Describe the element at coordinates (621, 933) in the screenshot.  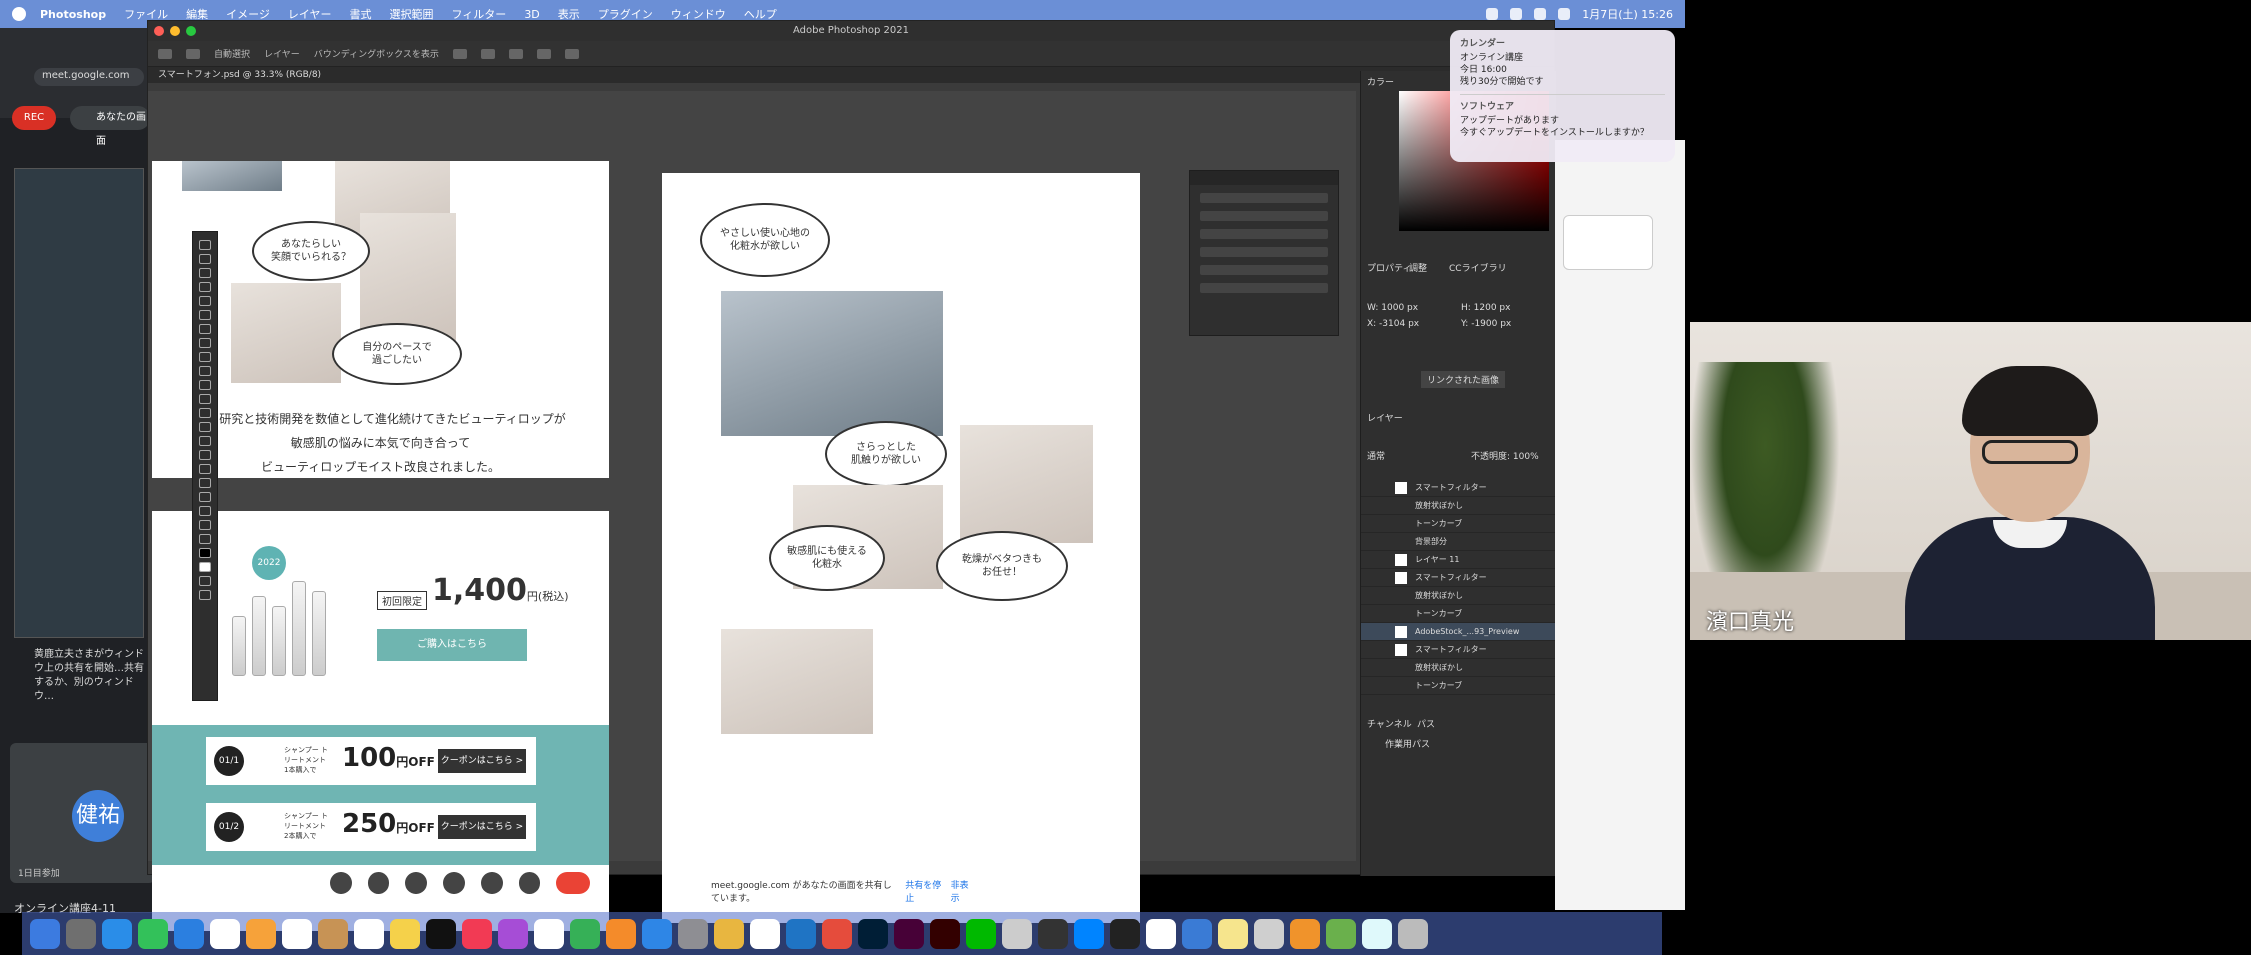
I see `pages-icon` at that location.